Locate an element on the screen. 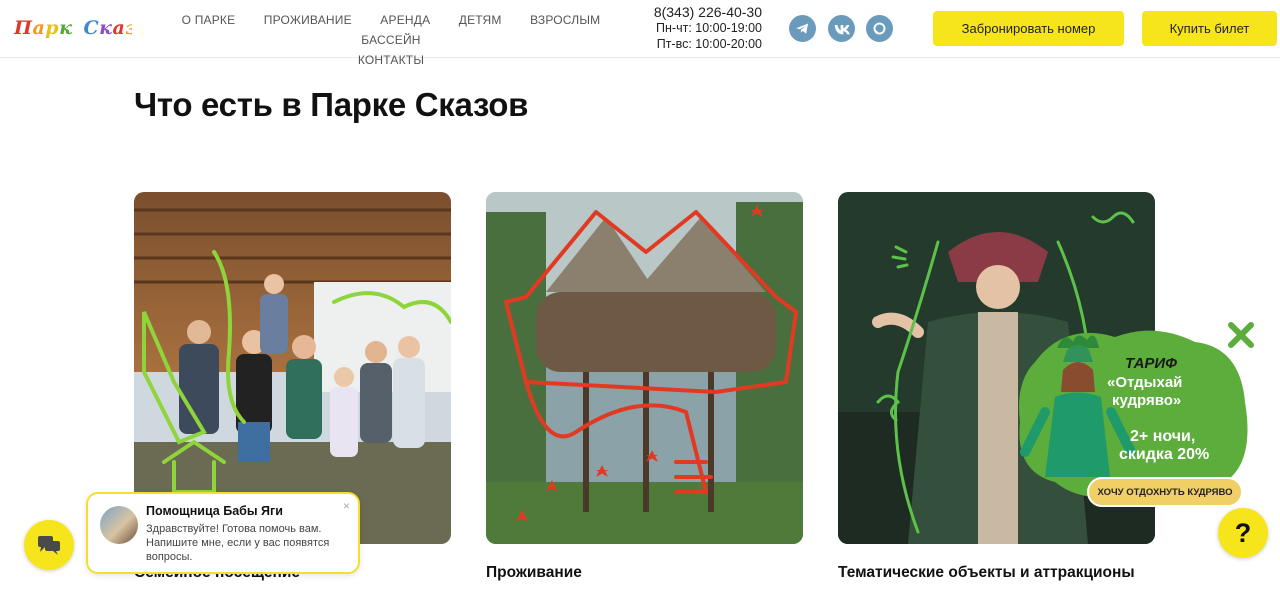 Image resolution: width=1280 pixels, height=589 pixels. phone-number: 8(343) 226-40-30 is located at coordinates (701, 12).